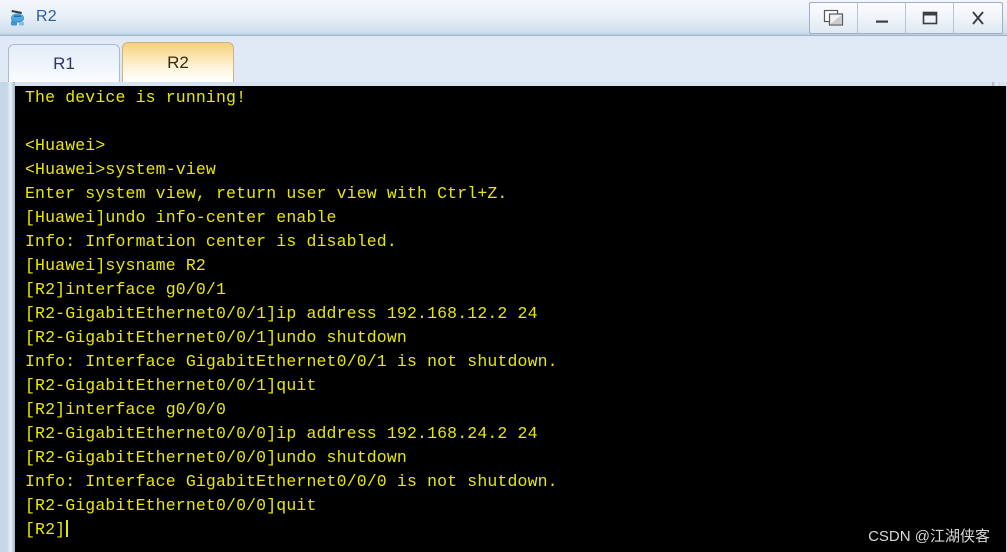  I want to click on restore-windows-button, so click(834, 18).